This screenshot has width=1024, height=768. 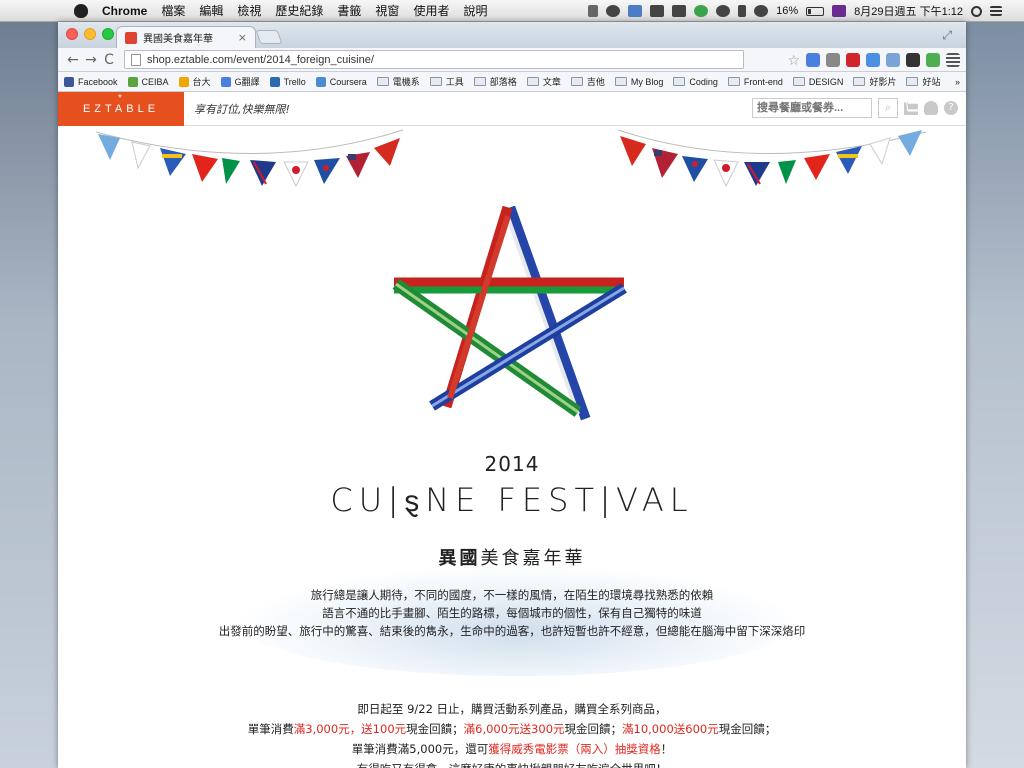 What do you see at coordinates (543, 81) in the screenshot?
I see `bookmark-item: 文章` at bounding box center [543, 81].